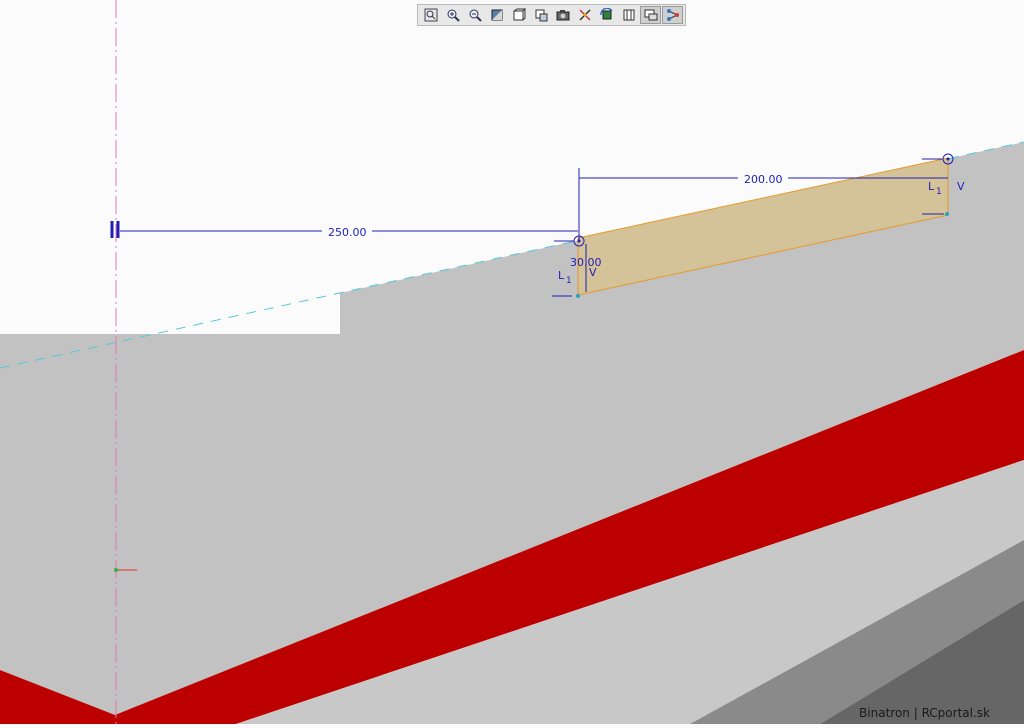 This screenshot has width=1024, height=728. I want to click on right-segment-label: L, so click(931, 186).